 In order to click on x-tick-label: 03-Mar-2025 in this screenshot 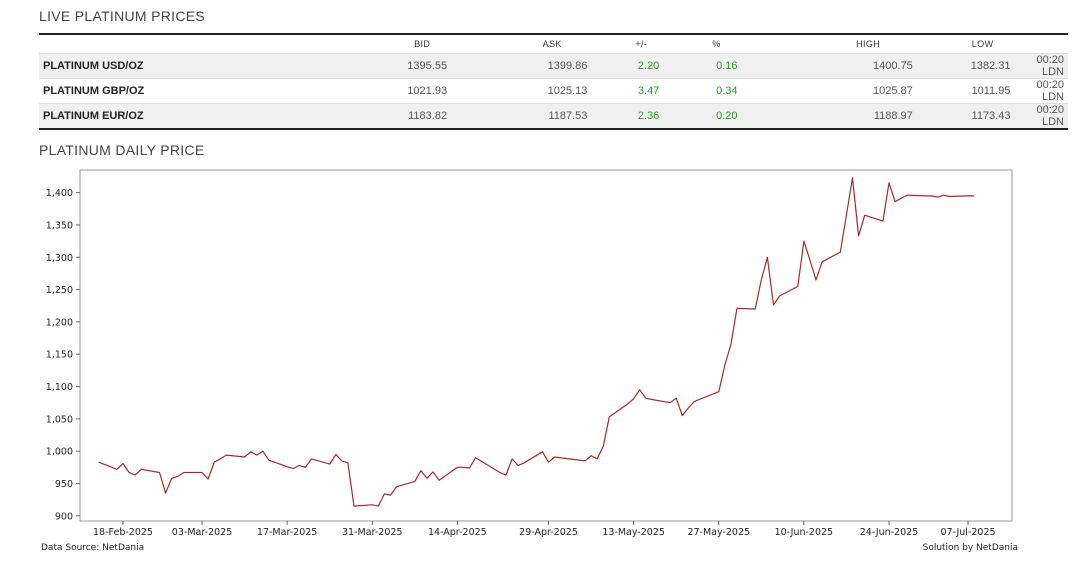, I will do `click(202, 532)`.